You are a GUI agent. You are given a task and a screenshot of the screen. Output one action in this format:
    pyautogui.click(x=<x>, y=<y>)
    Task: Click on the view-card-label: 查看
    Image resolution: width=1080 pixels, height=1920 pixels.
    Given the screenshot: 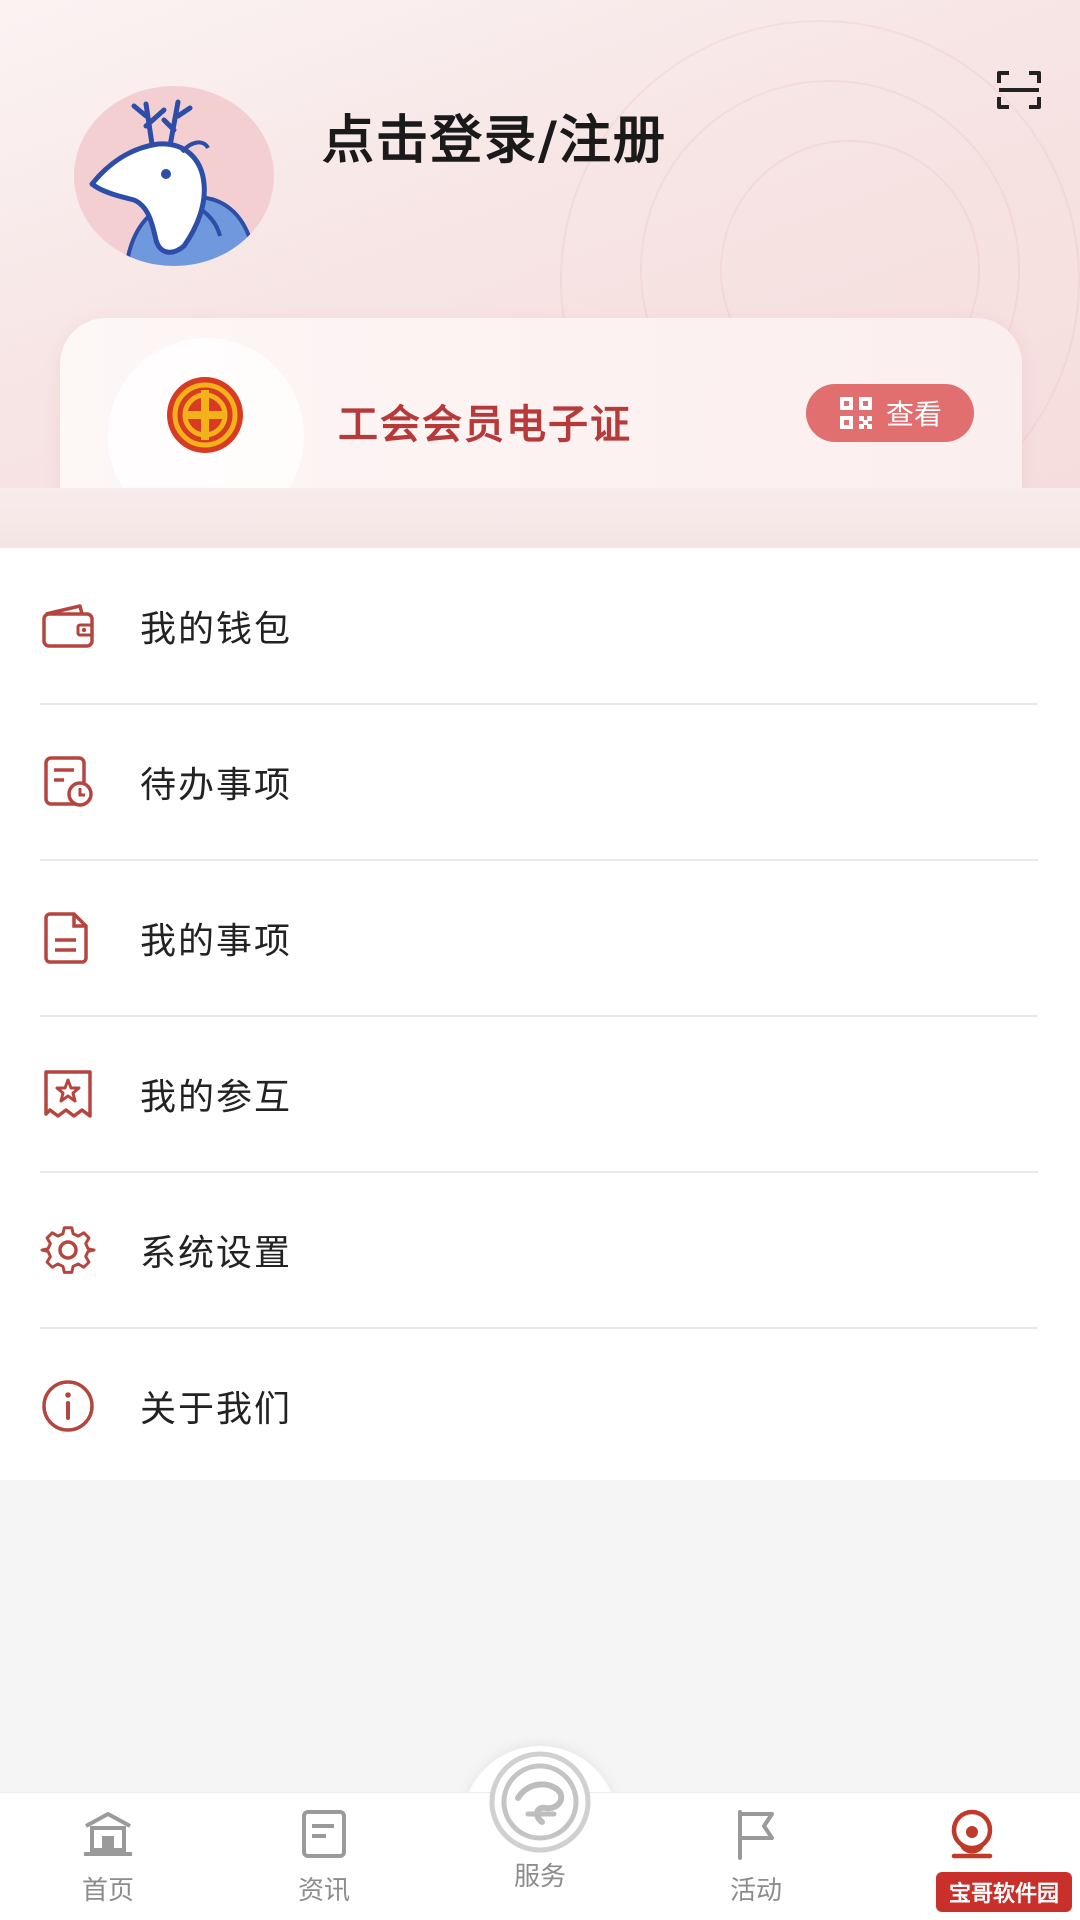 What is the action you would take?
    pyautogui.click(x=913, y=414)
    